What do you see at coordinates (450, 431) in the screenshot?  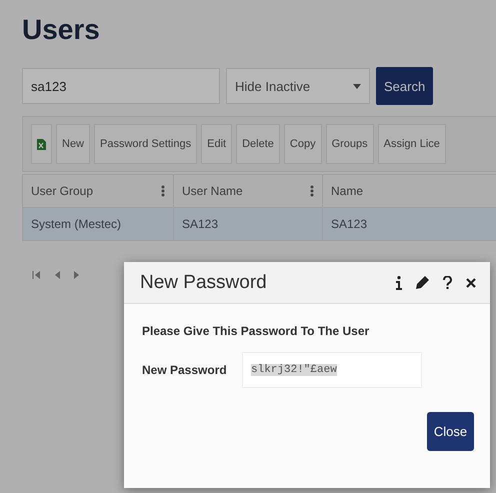 I see `close-button: Close` at bounding box center [450, 431].